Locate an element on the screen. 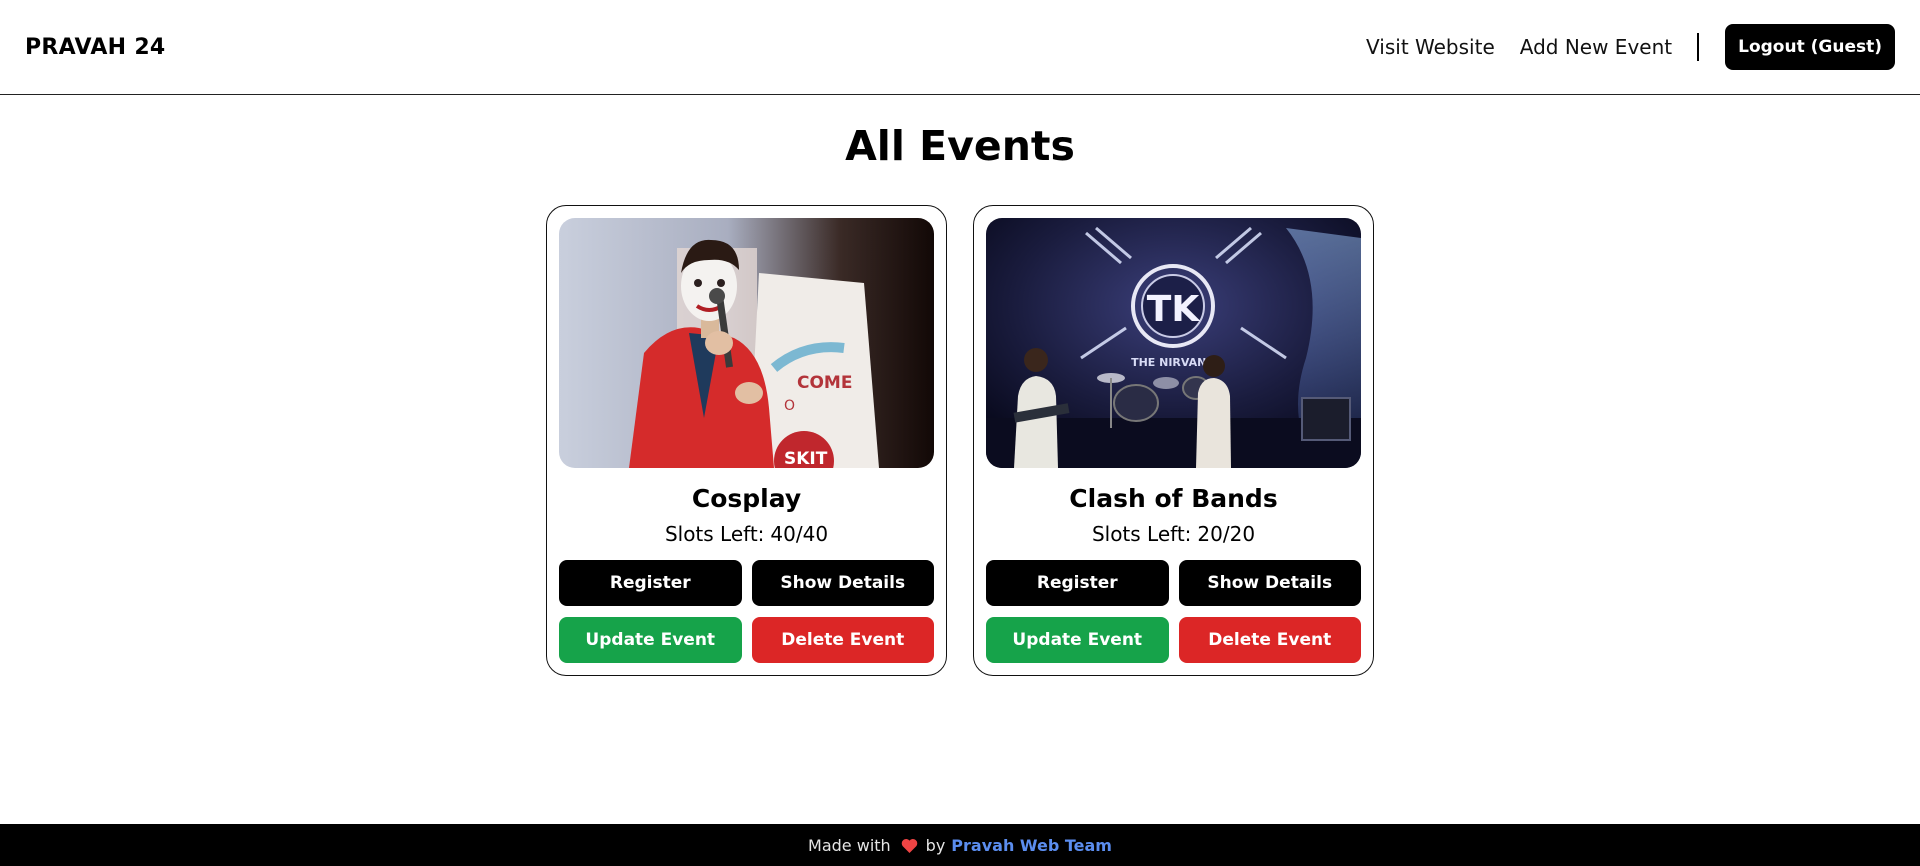 The width and height of the screenshot is (1920, 866). cosplay-photo: COME O SKIT is located at coordinates (746, 343).